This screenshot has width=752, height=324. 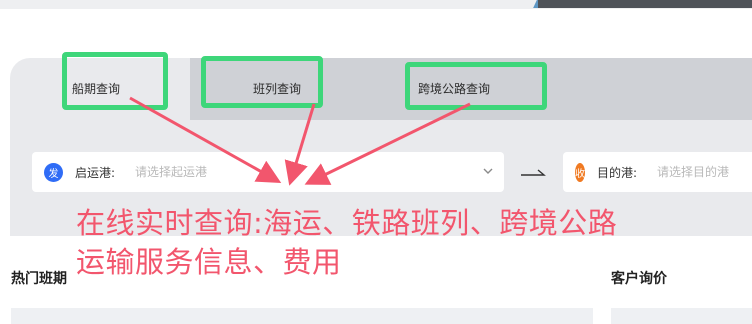 What do you see at coordinates (280, 172) in the screenshot?
I see `origin-port-input` at bounding box center [280, 172].